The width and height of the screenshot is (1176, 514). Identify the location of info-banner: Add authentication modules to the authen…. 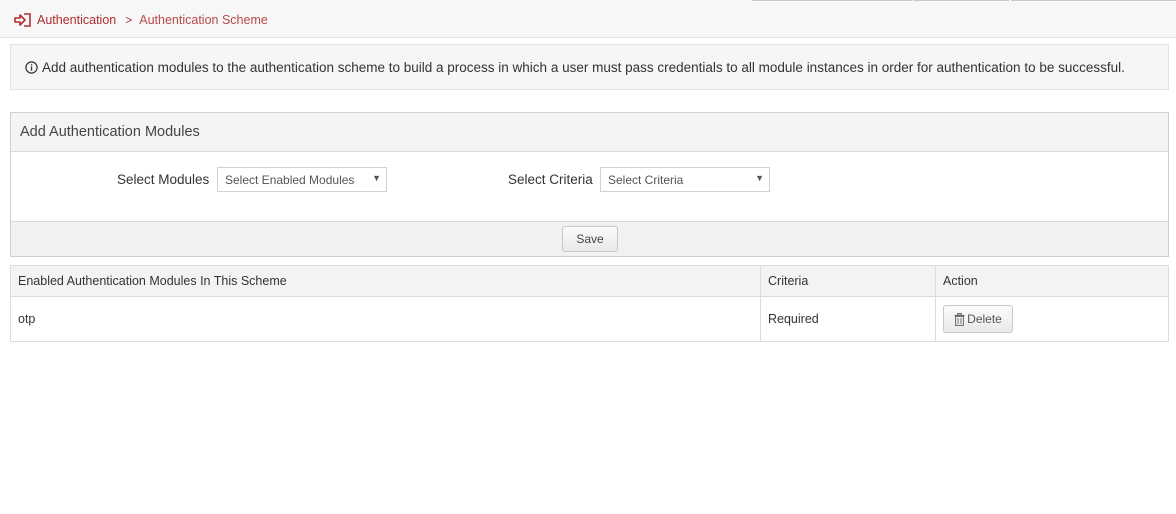
(589, 67).